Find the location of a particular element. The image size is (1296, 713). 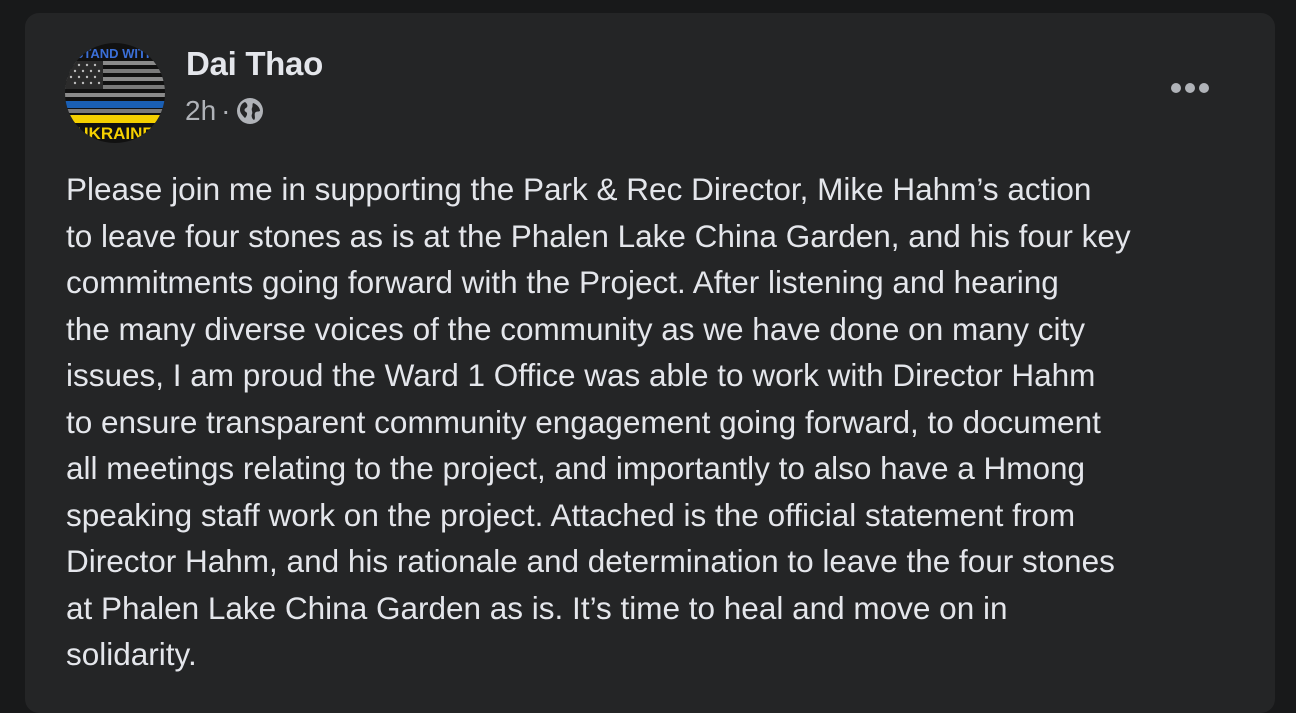

profile-avatar: STAND WITH UKRAINE is located at coordinates (115, 93).